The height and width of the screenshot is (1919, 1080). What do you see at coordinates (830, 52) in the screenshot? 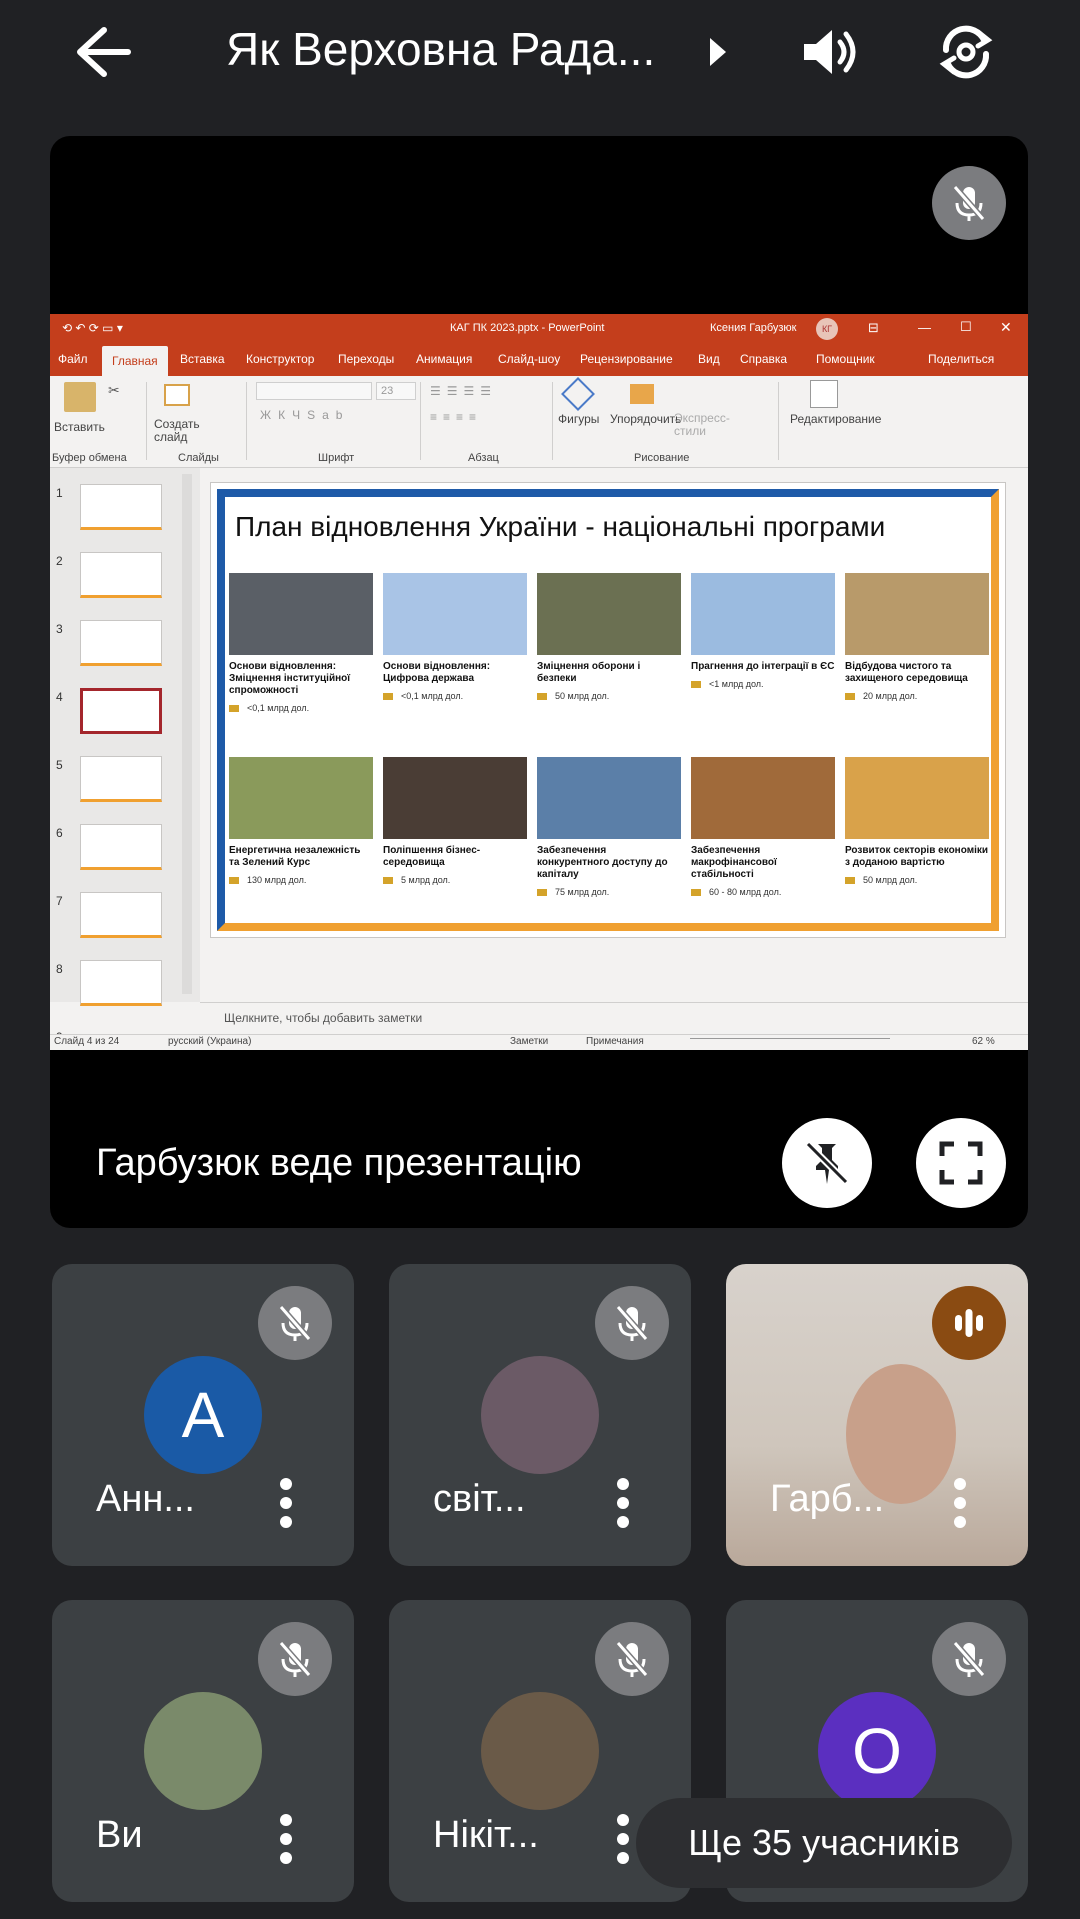
I see `speaker-icon` at bounding box center [830, 52].